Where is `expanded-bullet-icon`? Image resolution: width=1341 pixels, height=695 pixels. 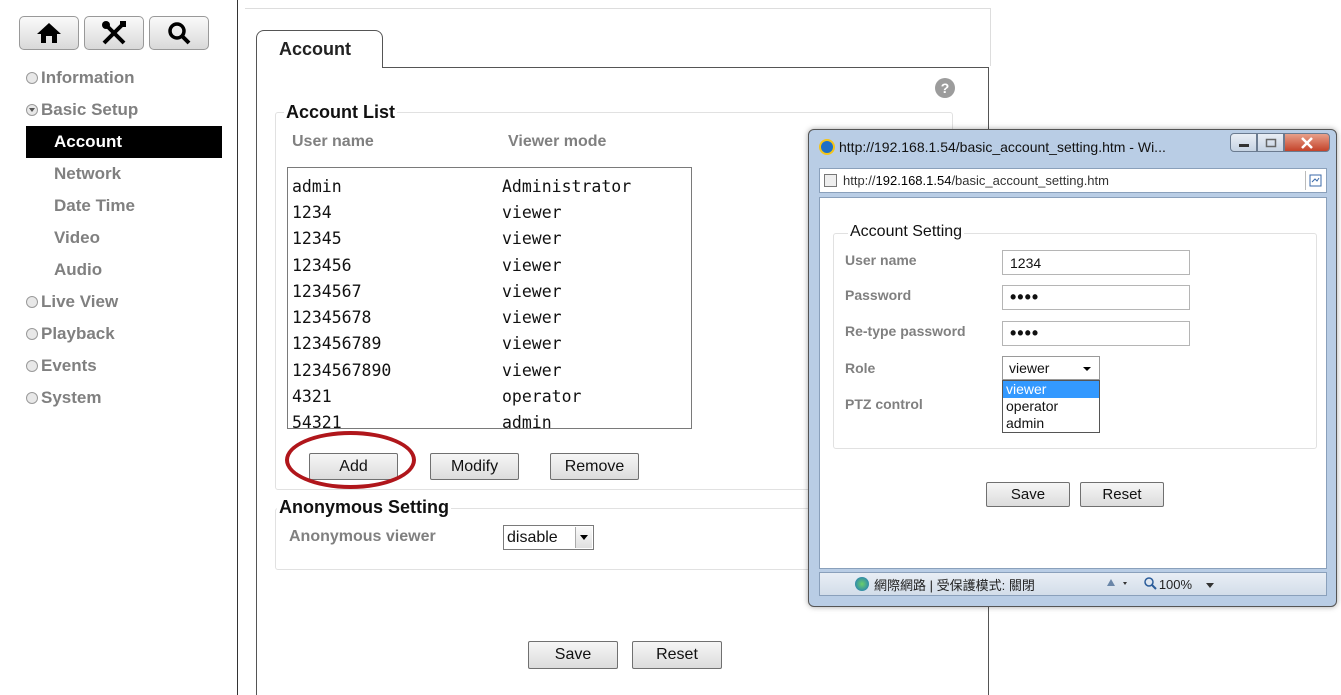
expanded-bullet-icon is located at coordinates (32, 110).